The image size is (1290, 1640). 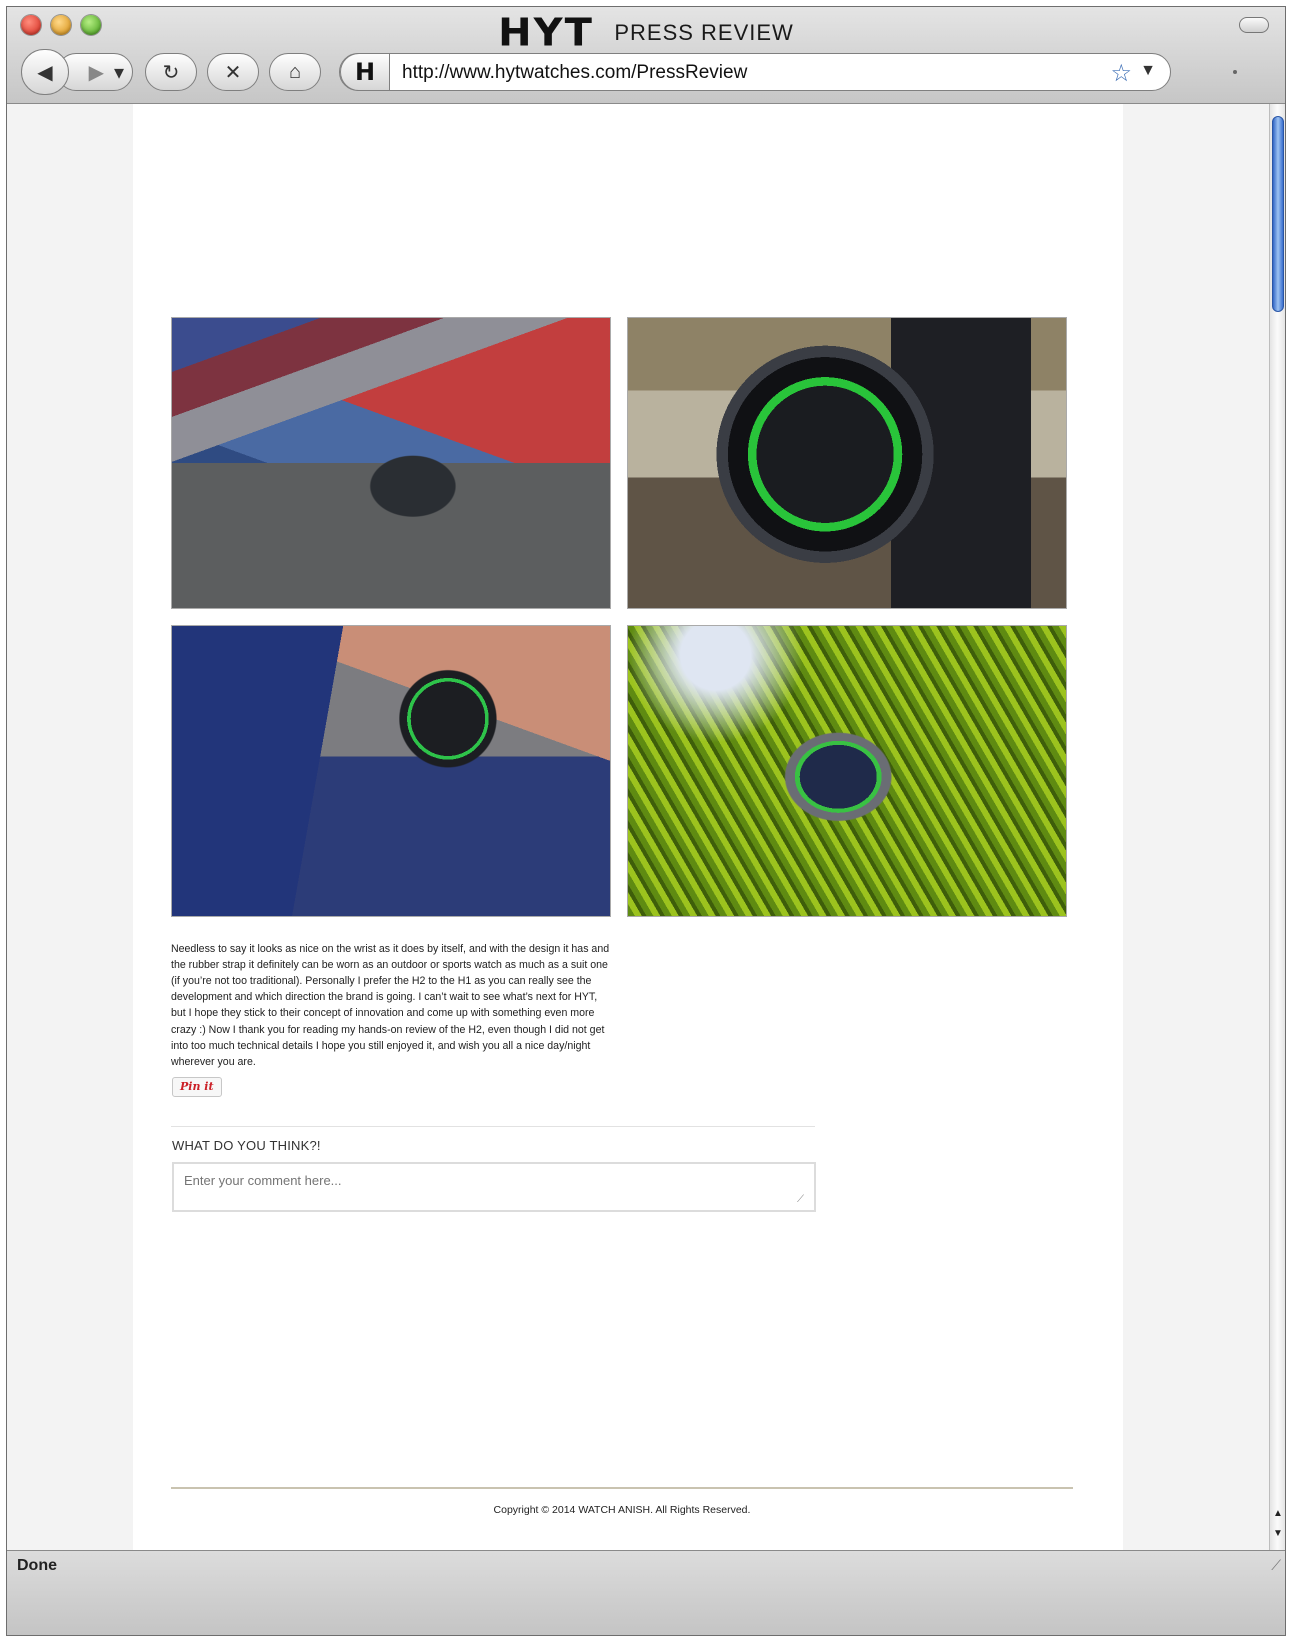 I want to click on photo-watch-in-bush, so click(x=847, y=771).